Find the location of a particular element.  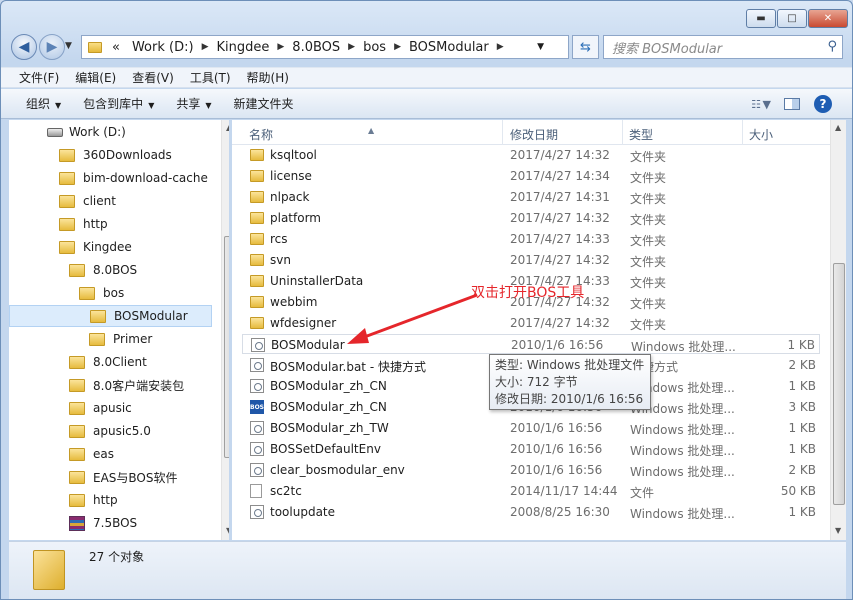

search-placeholder: 搜索 BOSModular is located at coordinates (667, 49).